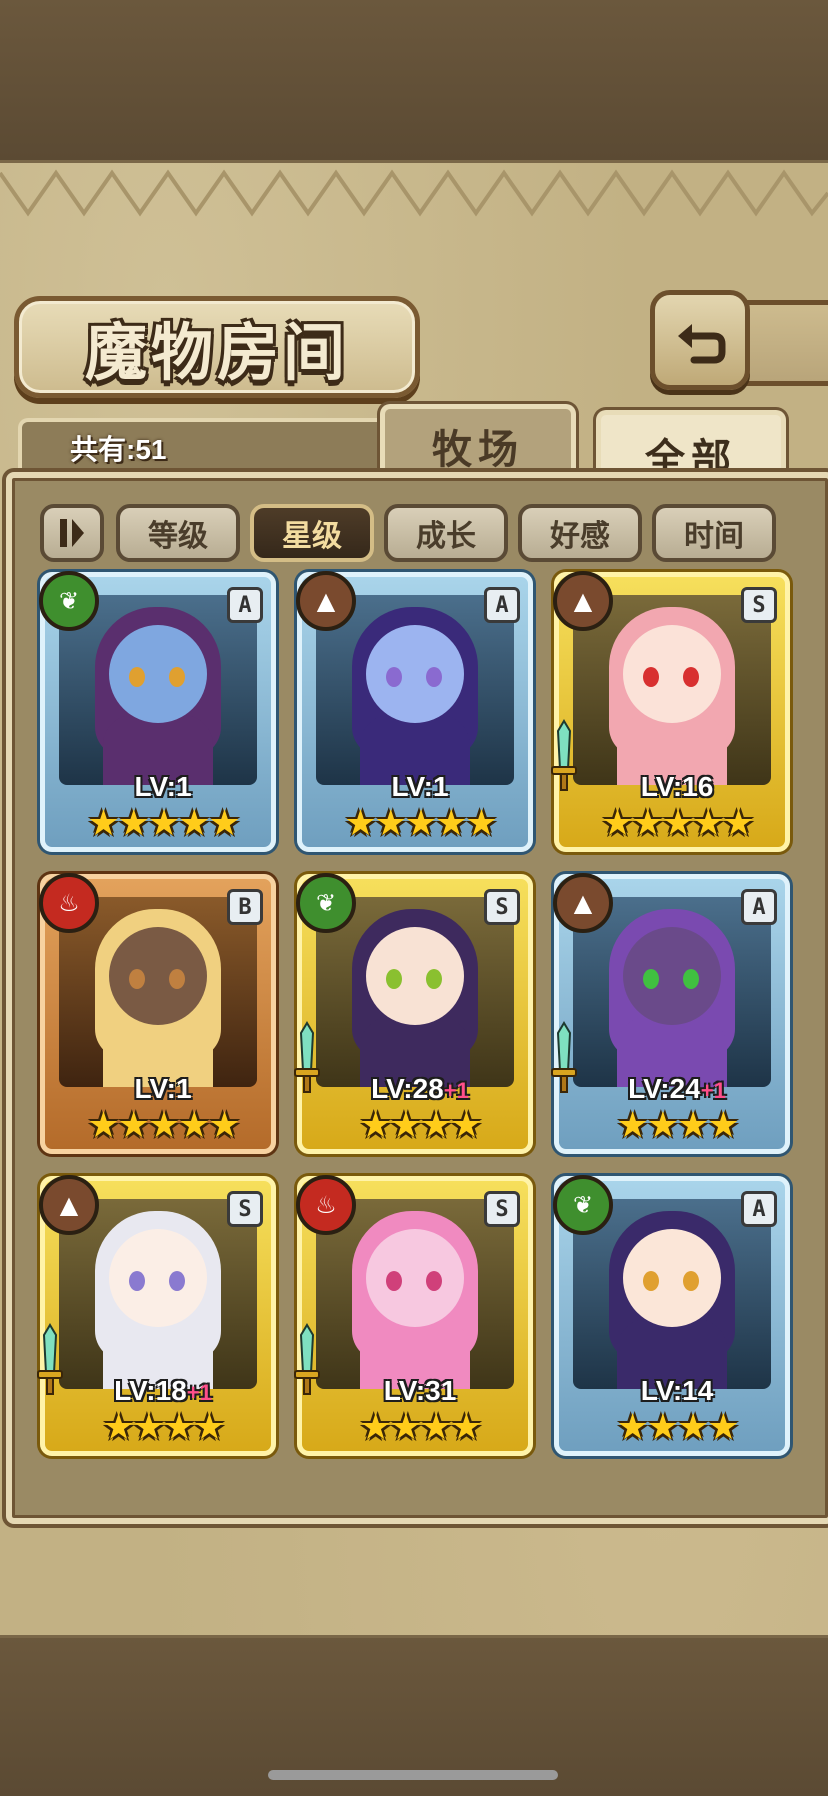 The height and width of the screenshot is (1796, 828). Describe the element at coordinates (150, 1390) in the screenshot. I see `level-value: LV:18` at that location.